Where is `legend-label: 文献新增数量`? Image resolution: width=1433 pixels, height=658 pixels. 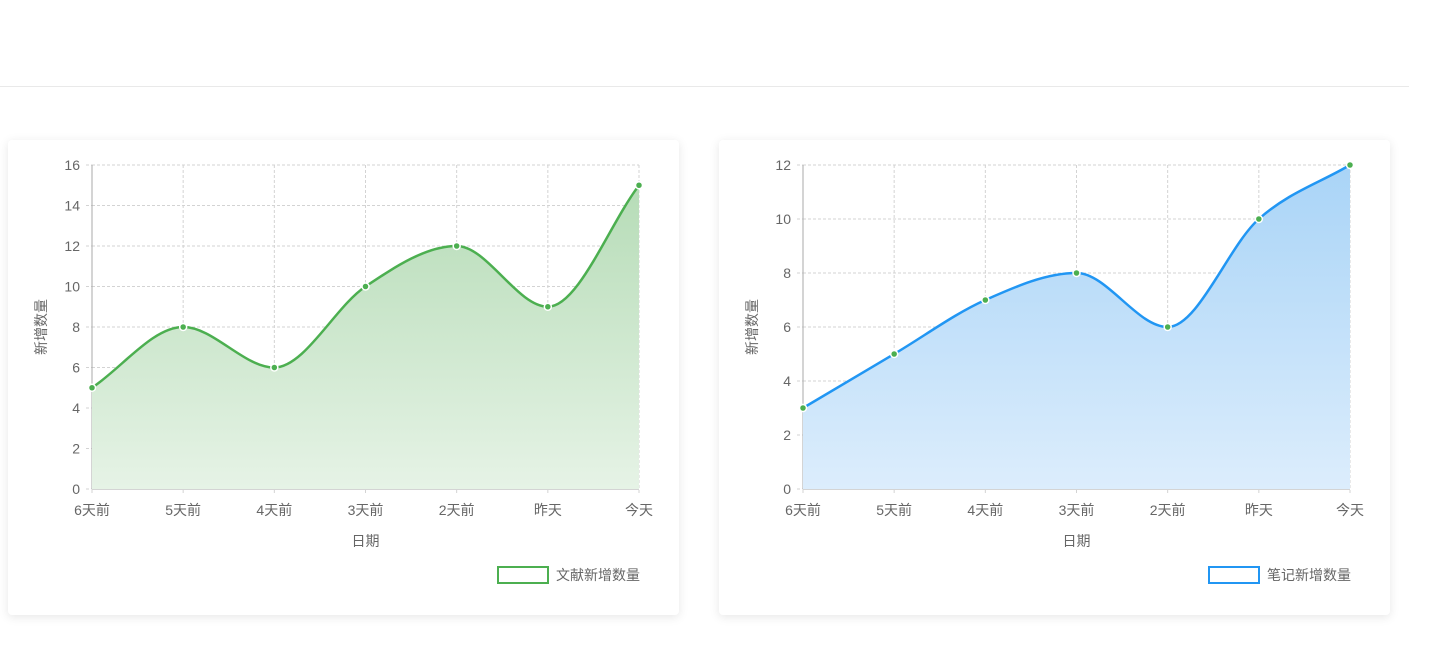 legend-label: 文献新增数量 is located at coordinates (598, 575).